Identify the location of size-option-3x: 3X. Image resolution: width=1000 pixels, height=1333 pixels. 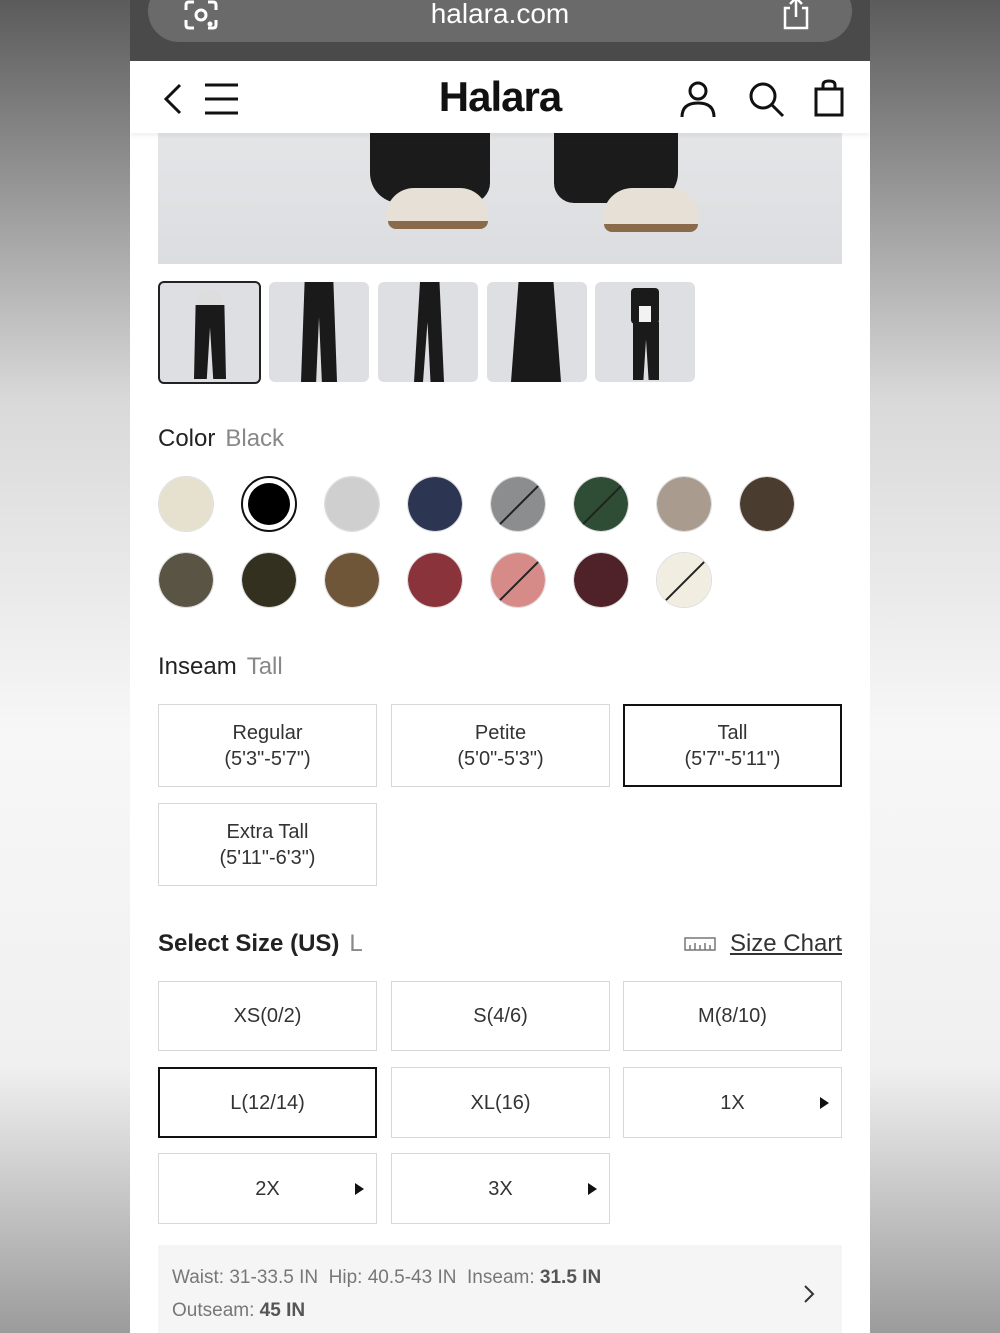
(500, 1188).